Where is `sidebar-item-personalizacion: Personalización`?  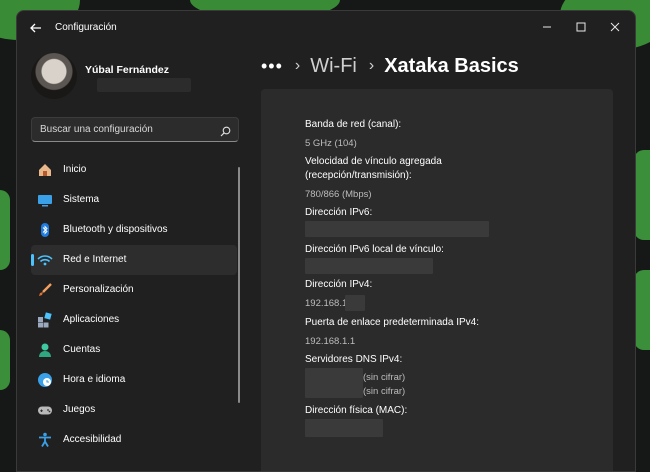
sidebar-item-personalizacion: Personalización is located at coordinates (134, 290).